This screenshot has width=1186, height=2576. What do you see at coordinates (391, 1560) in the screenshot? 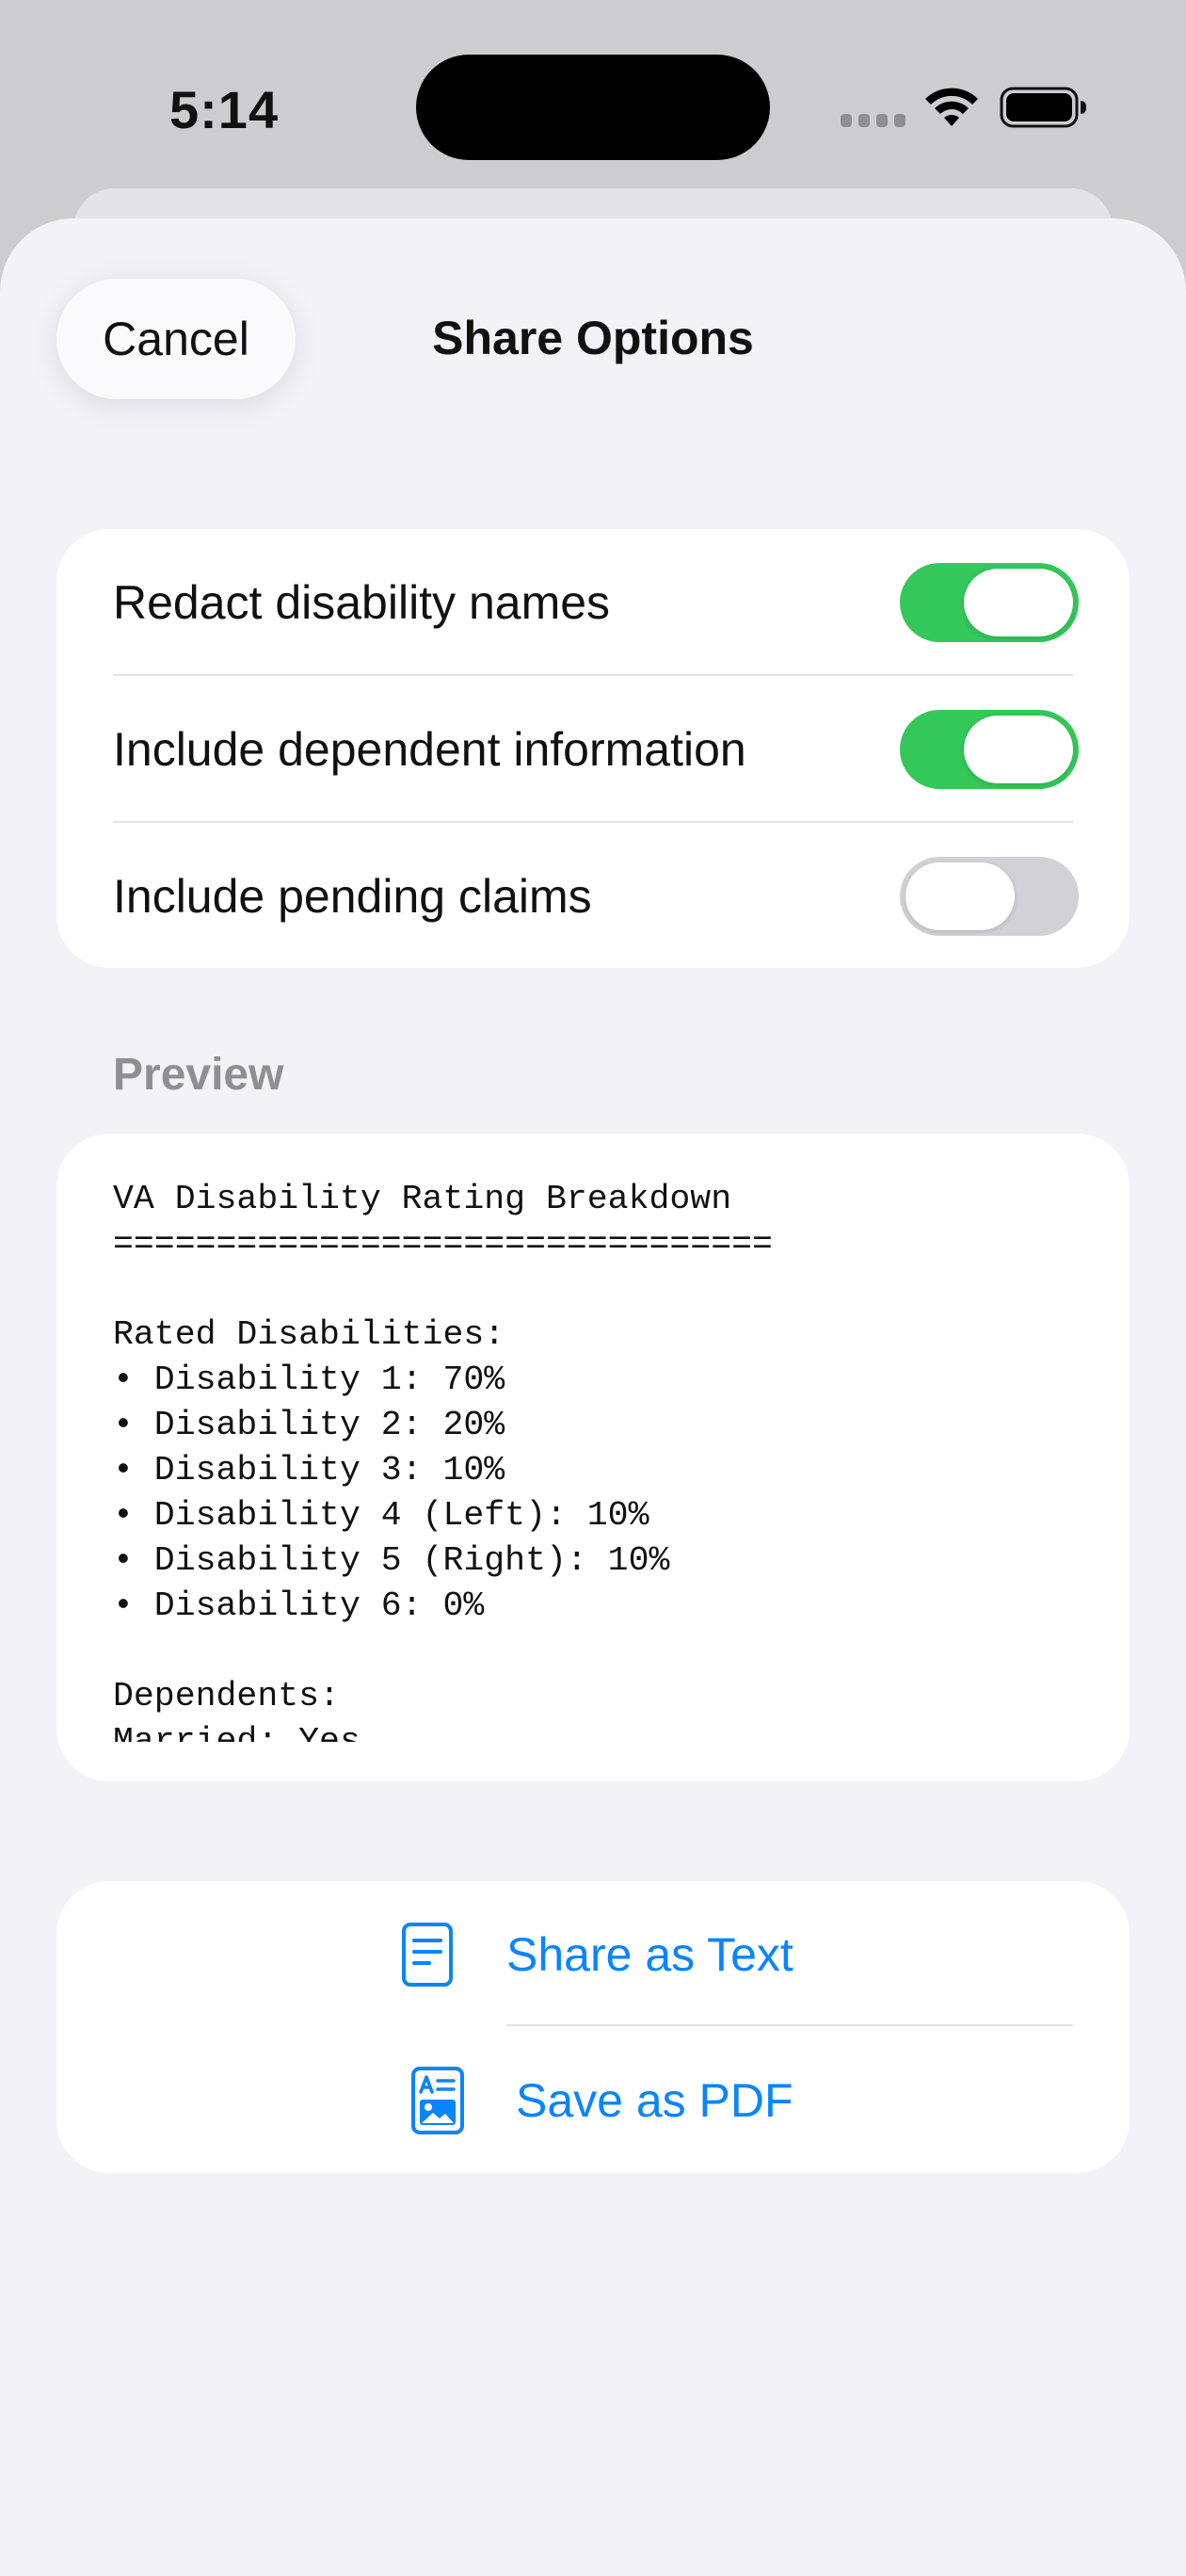
I see `preview-line: • Disability 5 (Right): 10%` at bounding box center [391, 1560].